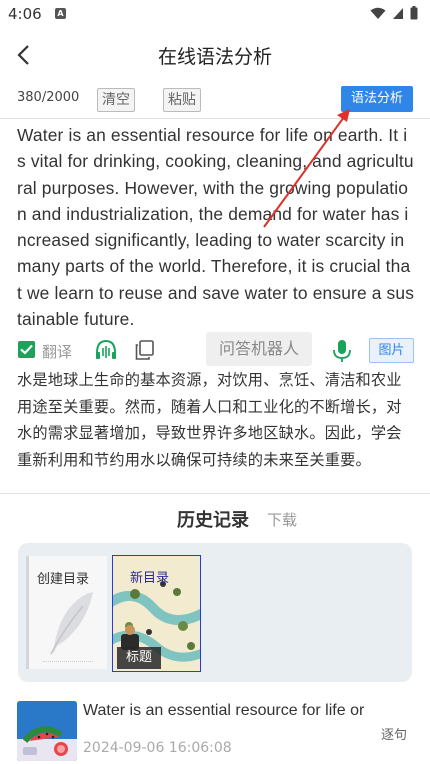 Image resolution: width=430 pixels, height=764 pixels. I want to click on download-link: 下载, so click(282, 519).